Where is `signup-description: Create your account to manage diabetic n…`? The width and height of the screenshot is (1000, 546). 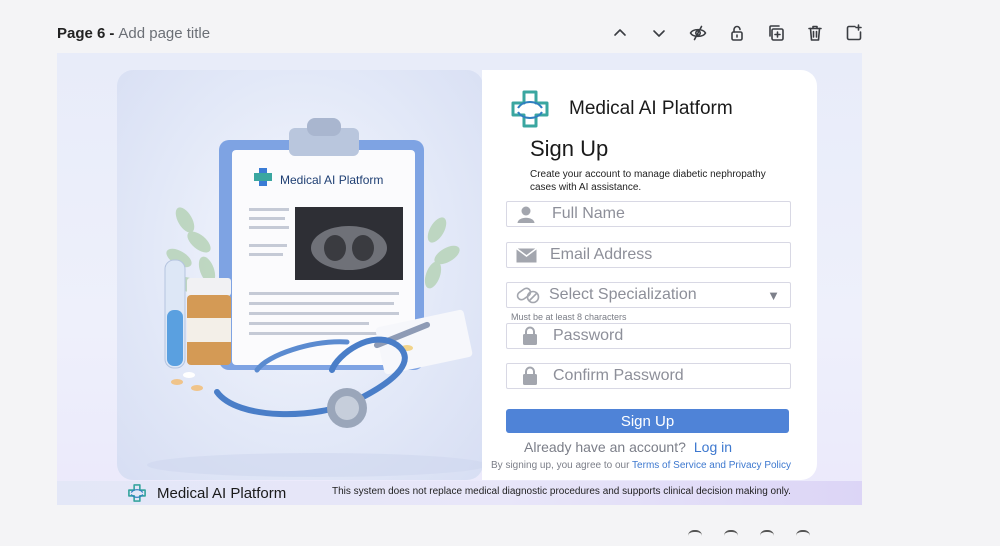 signup-description: Create your account to manage diabetic n… is located at coordinates (648, 181).